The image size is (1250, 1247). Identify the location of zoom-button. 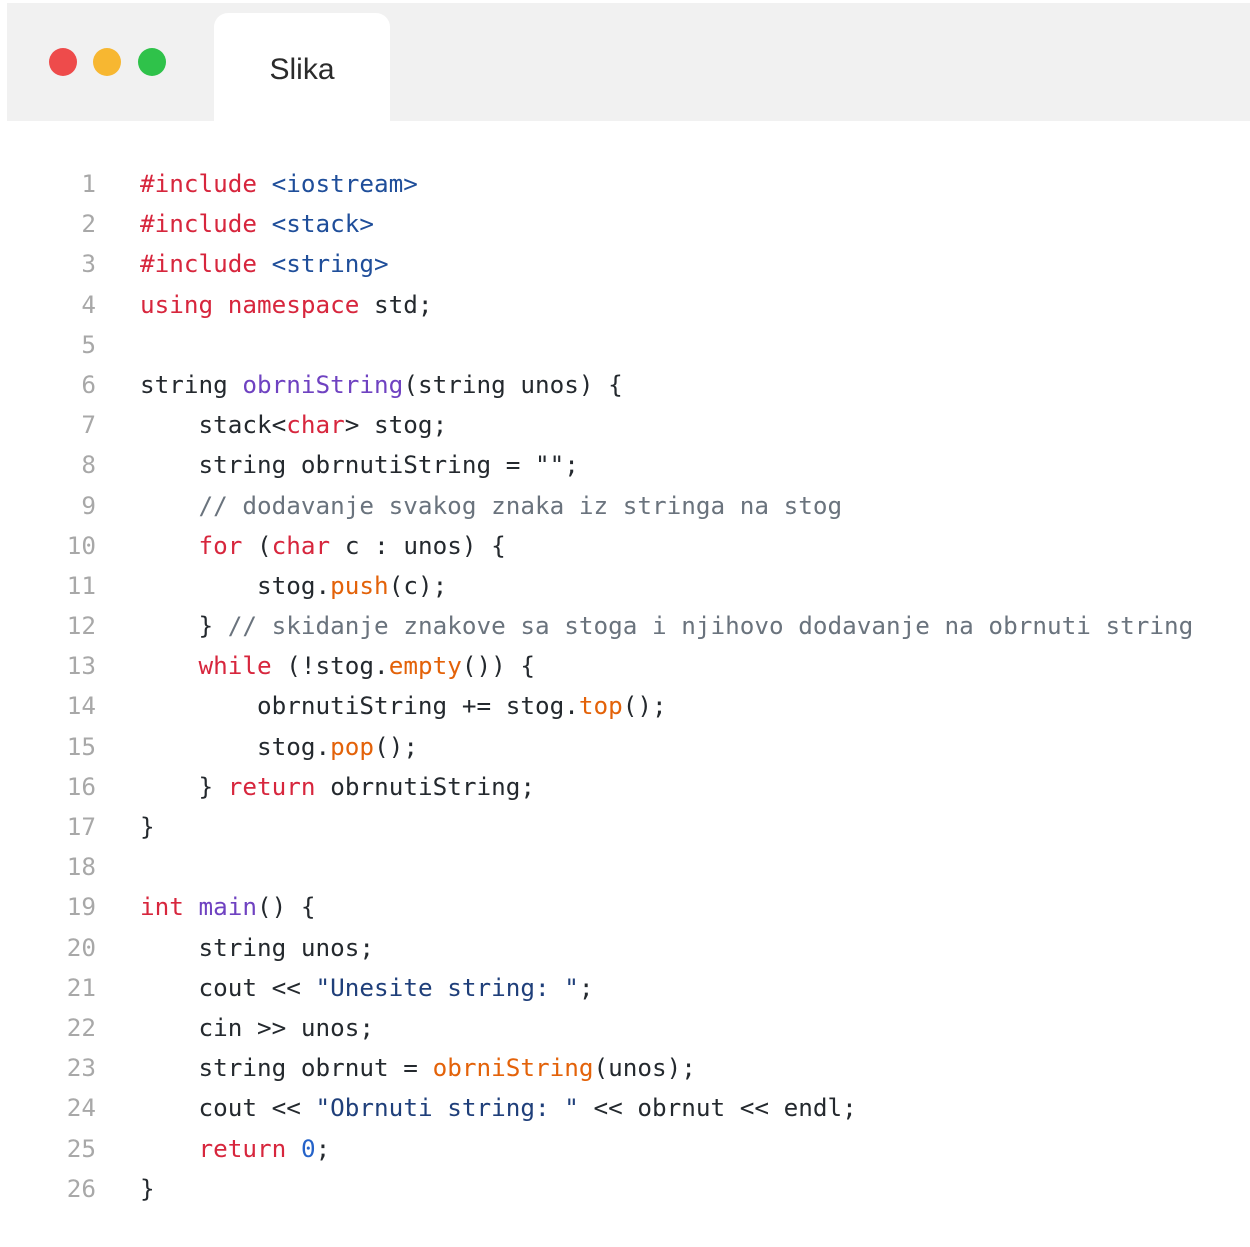
(152, 62).